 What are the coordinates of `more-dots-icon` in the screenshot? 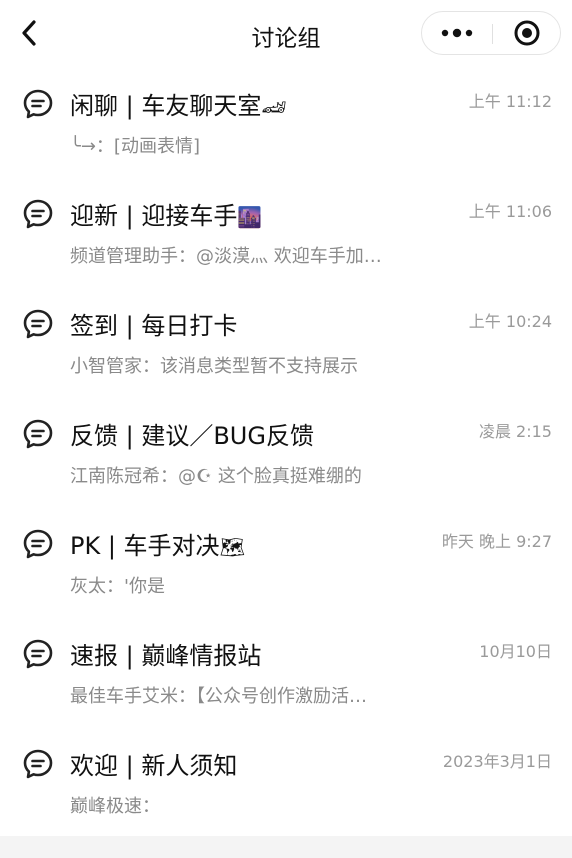 It's located at (457, 33).